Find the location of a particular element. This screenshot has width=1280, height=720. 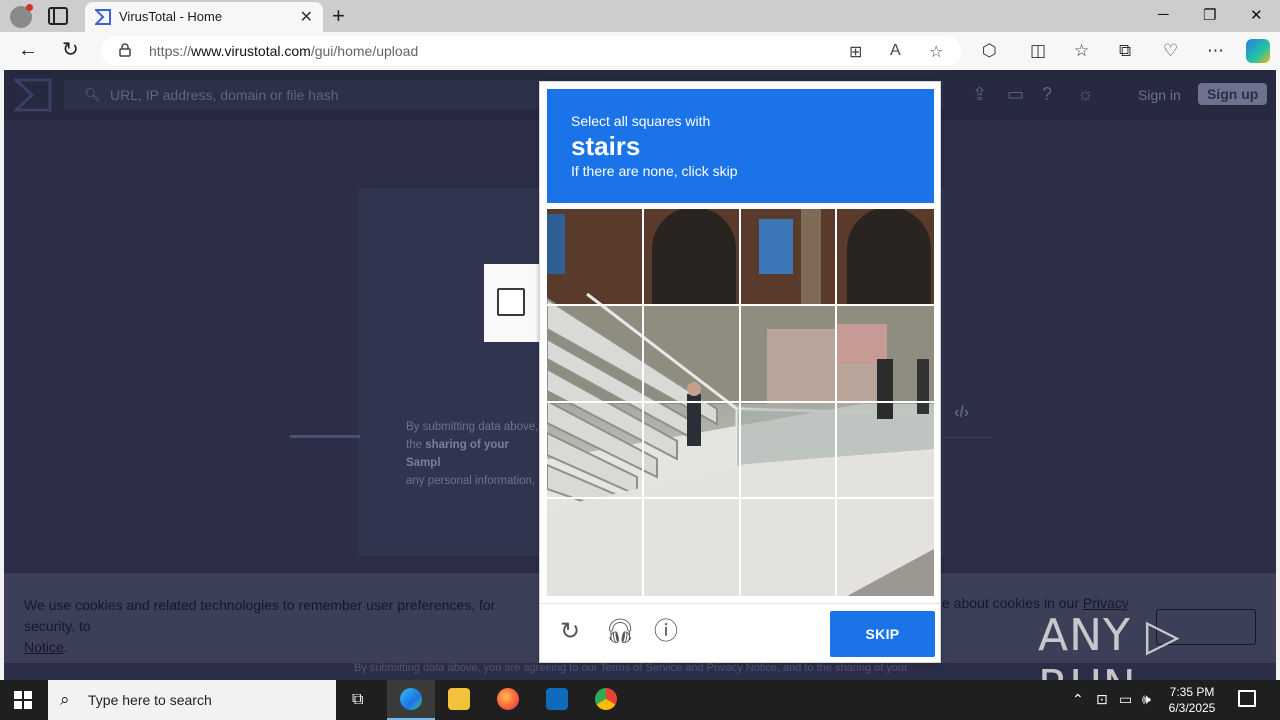

browser-essentials-icon: ♡ is located at coordinates (1170, 51).